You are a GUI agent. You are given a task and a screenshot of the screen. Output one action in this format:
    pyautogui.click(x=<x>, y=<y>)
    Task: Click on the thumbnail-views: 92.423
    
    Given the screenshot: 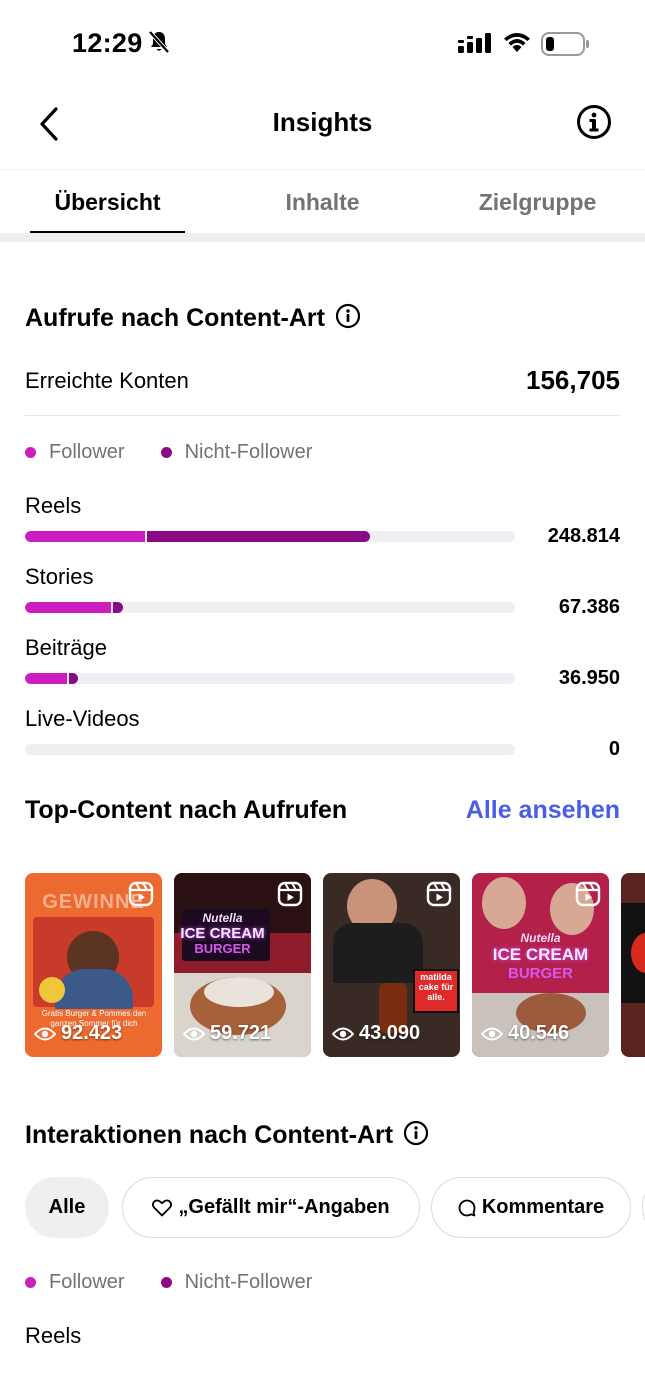 What is the action you would take?
    pyautogui.click(x=78, y=1033)
    